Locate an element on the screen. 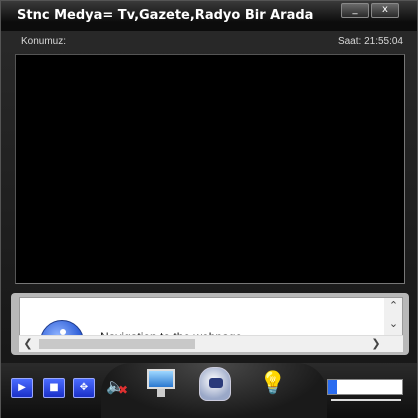 The height and width of the screenshot is (418, 418). radio-icon is located at coordinates (215, 384).